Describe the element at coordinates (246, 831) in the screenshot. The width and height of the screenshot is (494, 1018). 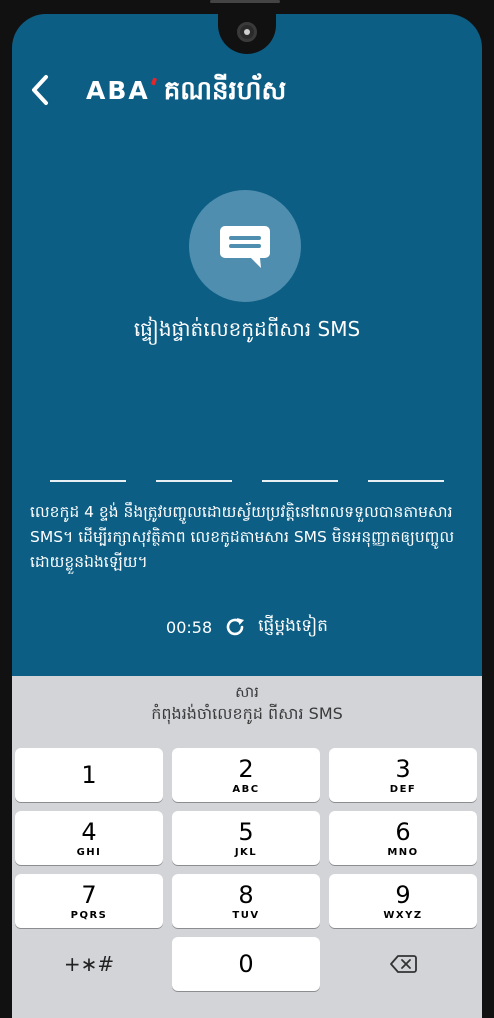
I see `key-digit: 5` at that location.